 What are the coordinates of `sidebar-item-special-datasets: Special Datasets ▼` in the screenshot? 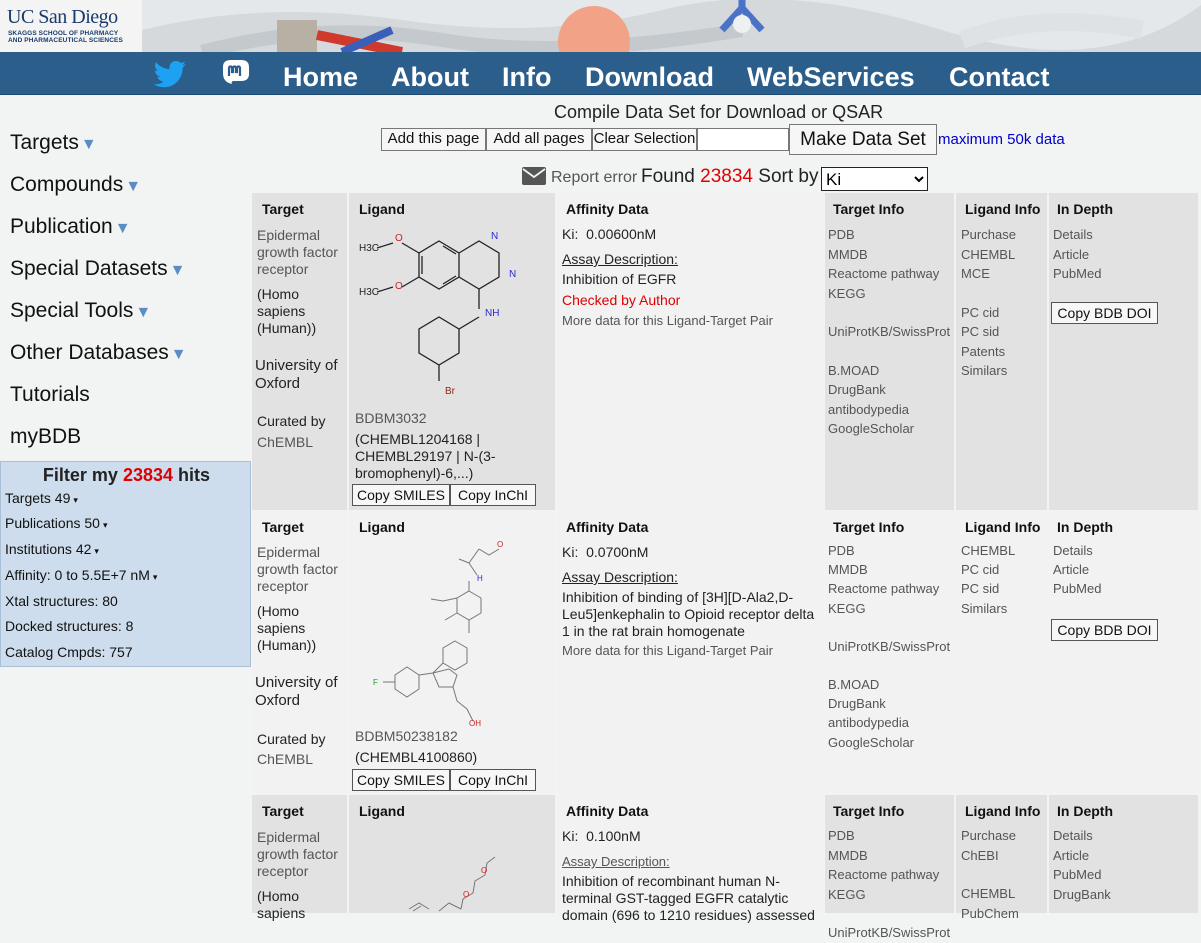 It's located at (97, 270).